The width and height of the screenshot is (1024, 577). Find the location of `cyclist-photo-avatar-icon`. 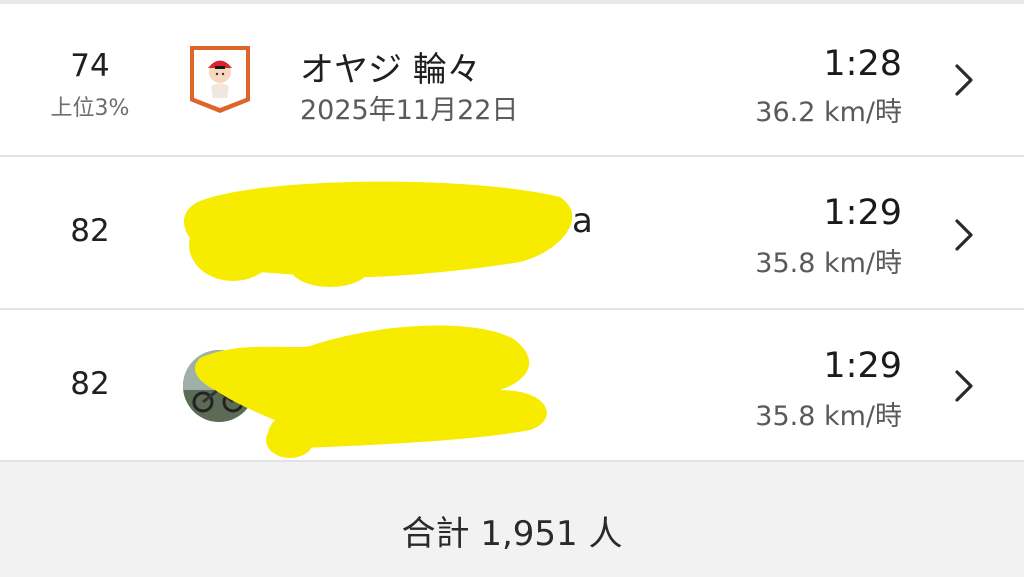

cyclist-photo-avatar-icon is located at coordinates (219, 386).